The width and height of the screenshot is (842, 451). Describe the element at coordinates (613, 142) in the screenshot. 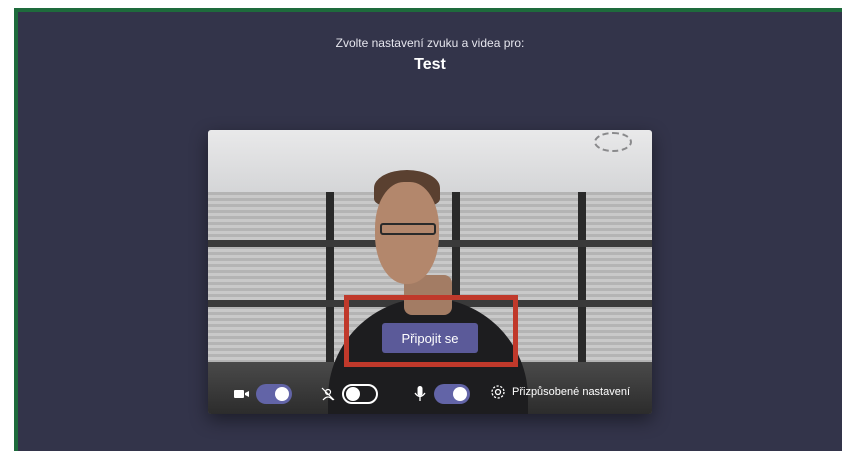

I see `ceiling-vent` at that location.